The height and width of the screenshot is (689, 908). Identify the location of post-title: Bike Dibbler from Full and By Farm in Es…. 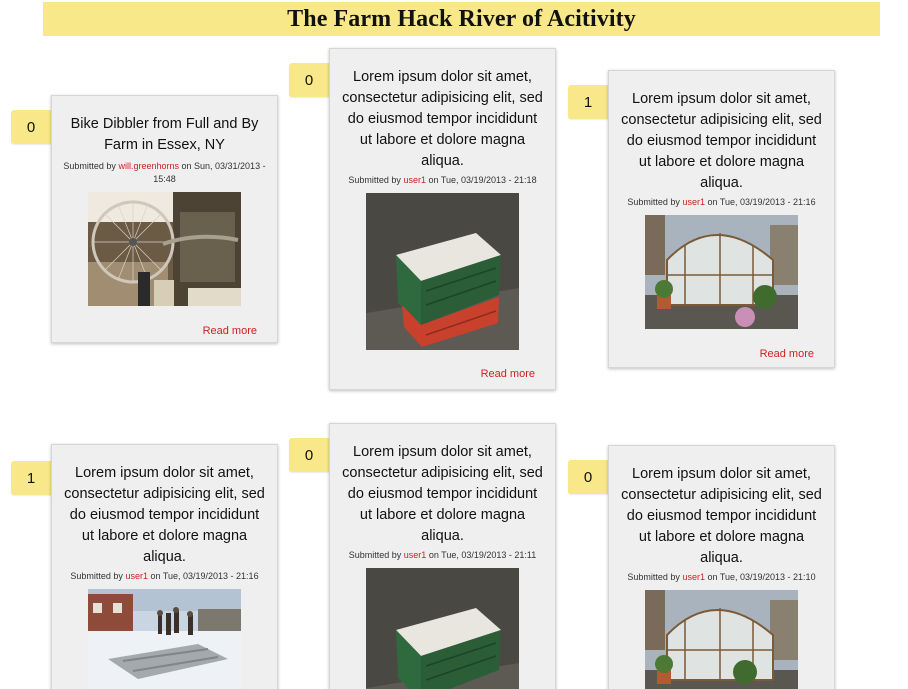
(164, 135).